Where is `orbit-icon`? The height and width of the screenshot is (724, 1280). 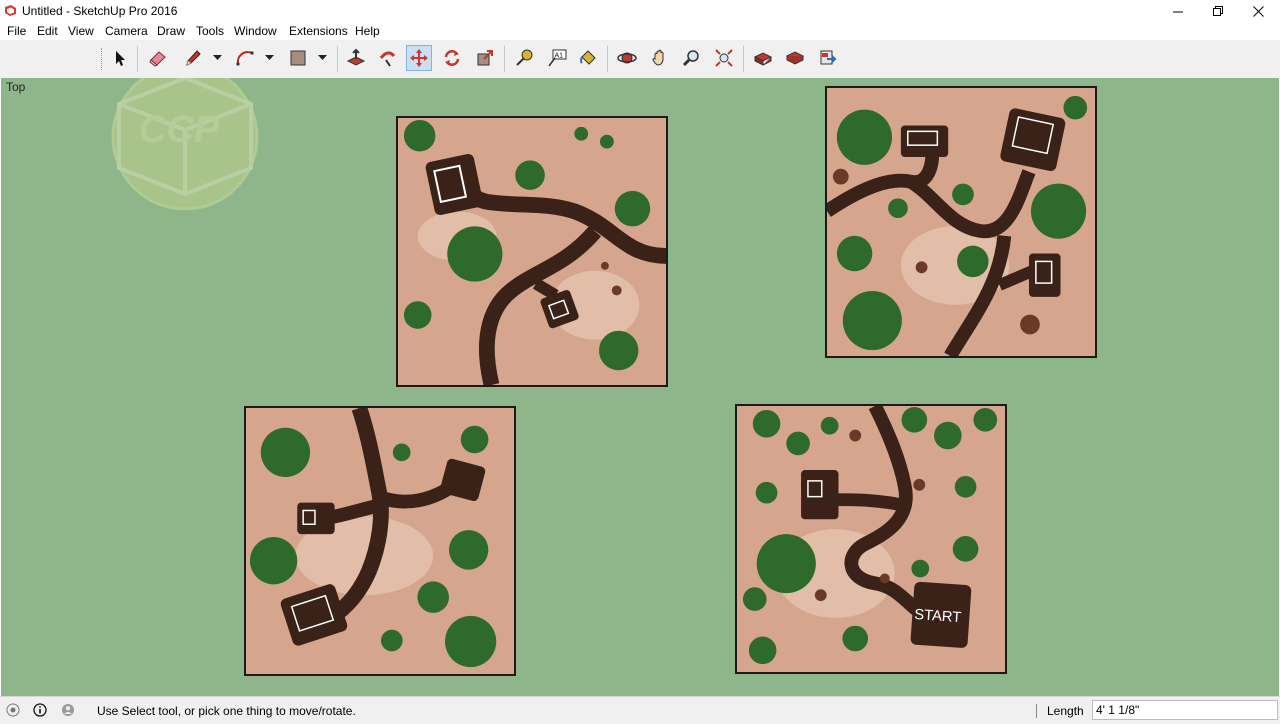 orbit-icon is located at coordinates (627, 58).